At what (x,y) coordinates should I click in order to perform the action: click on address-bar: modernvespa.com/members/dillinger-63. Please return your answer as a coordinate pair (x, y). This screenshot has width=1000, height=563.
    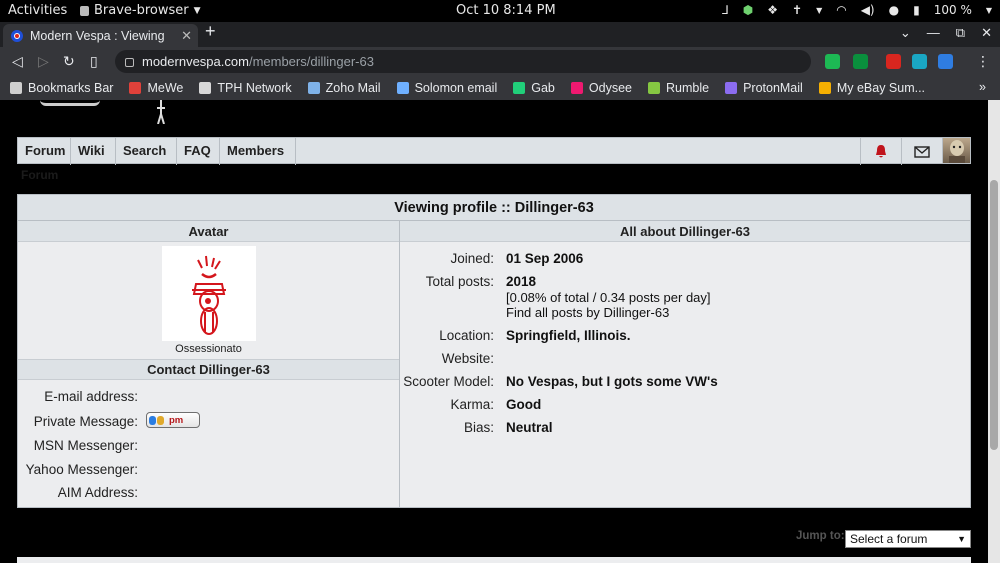
    Looking at the image, I should click on (463, 61).